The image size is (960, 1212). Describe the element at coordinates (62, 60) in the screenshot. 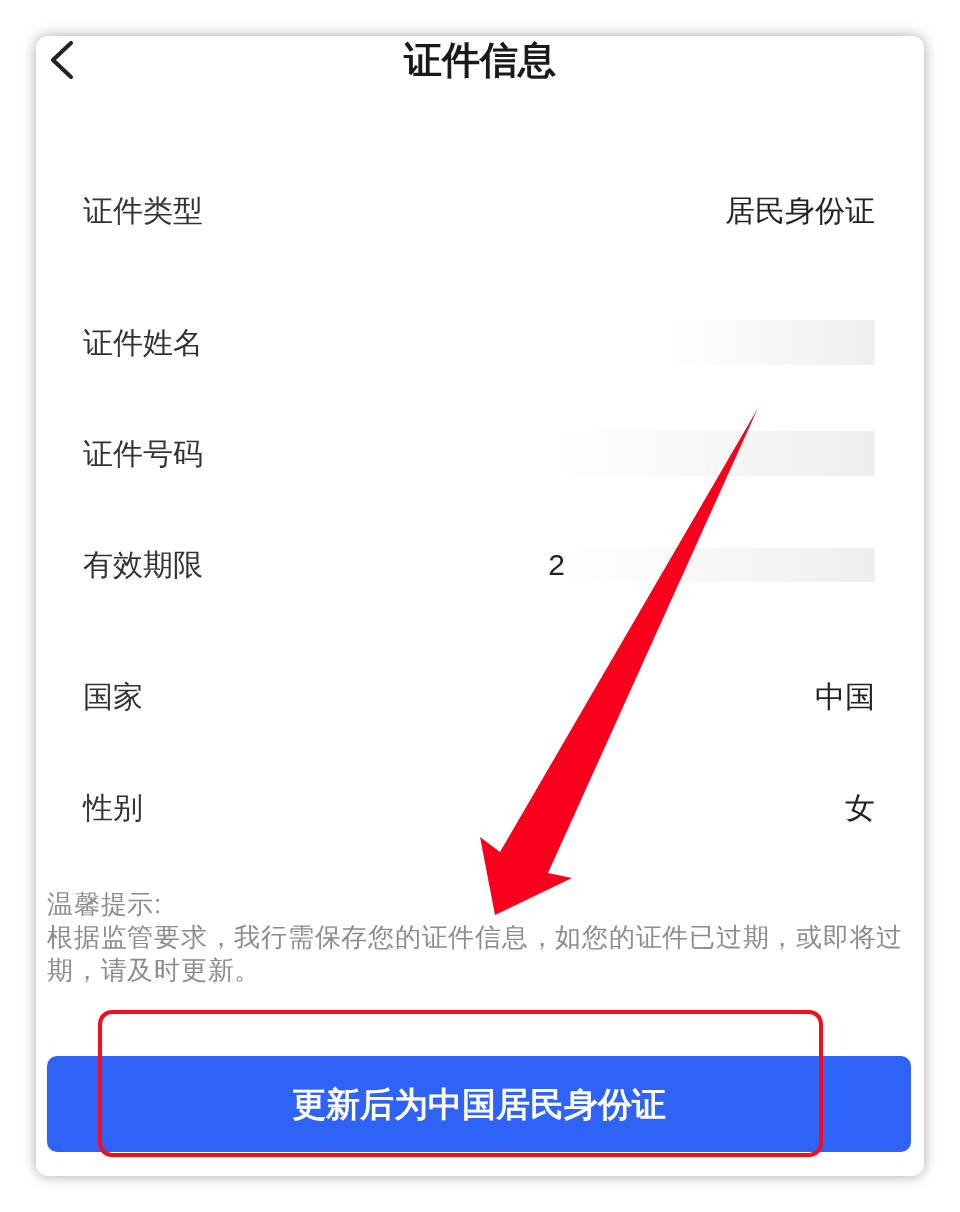

I see `back-icon` at that location.